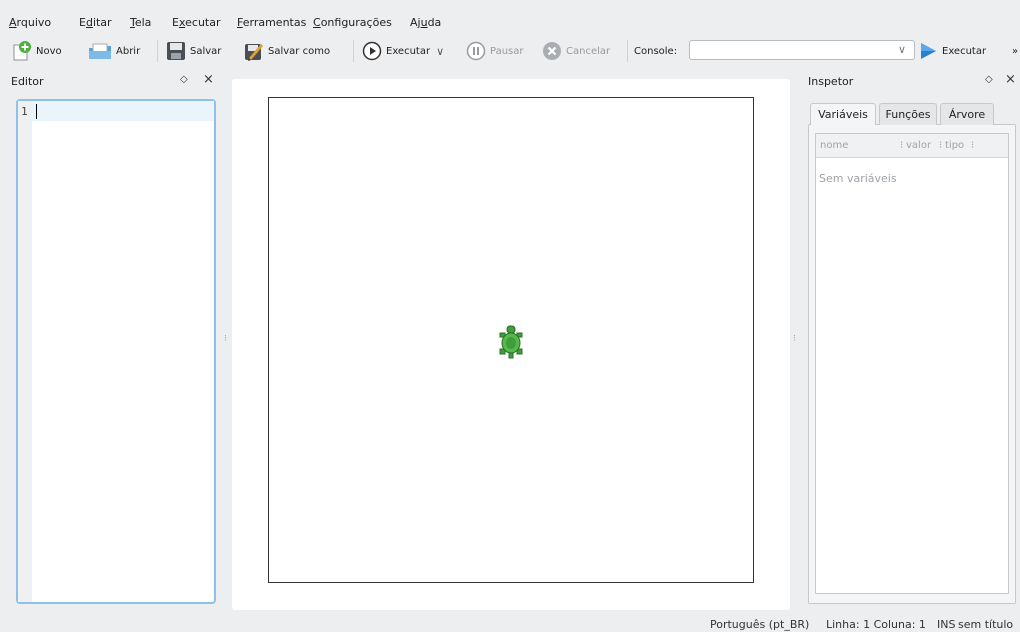  What do you see at coordinates (140, 22) in the screenshot?
I see `menu-tela: Tela` at bounding box center [140, 22].